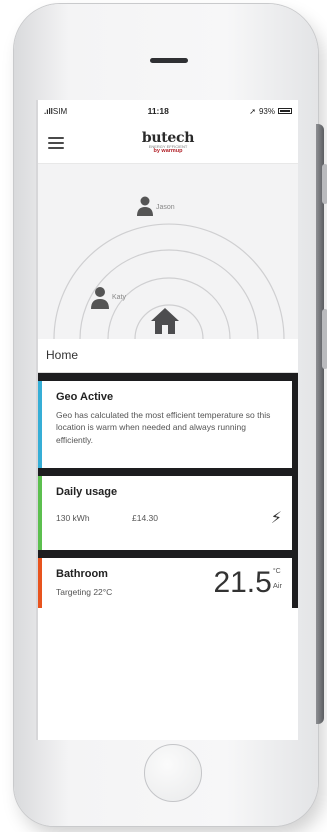 This screenshot has width=327, height=832. I want to click on bathroom-card: Bathroom Targeting 22°C 21.5 °C Air, so click(165, 583).